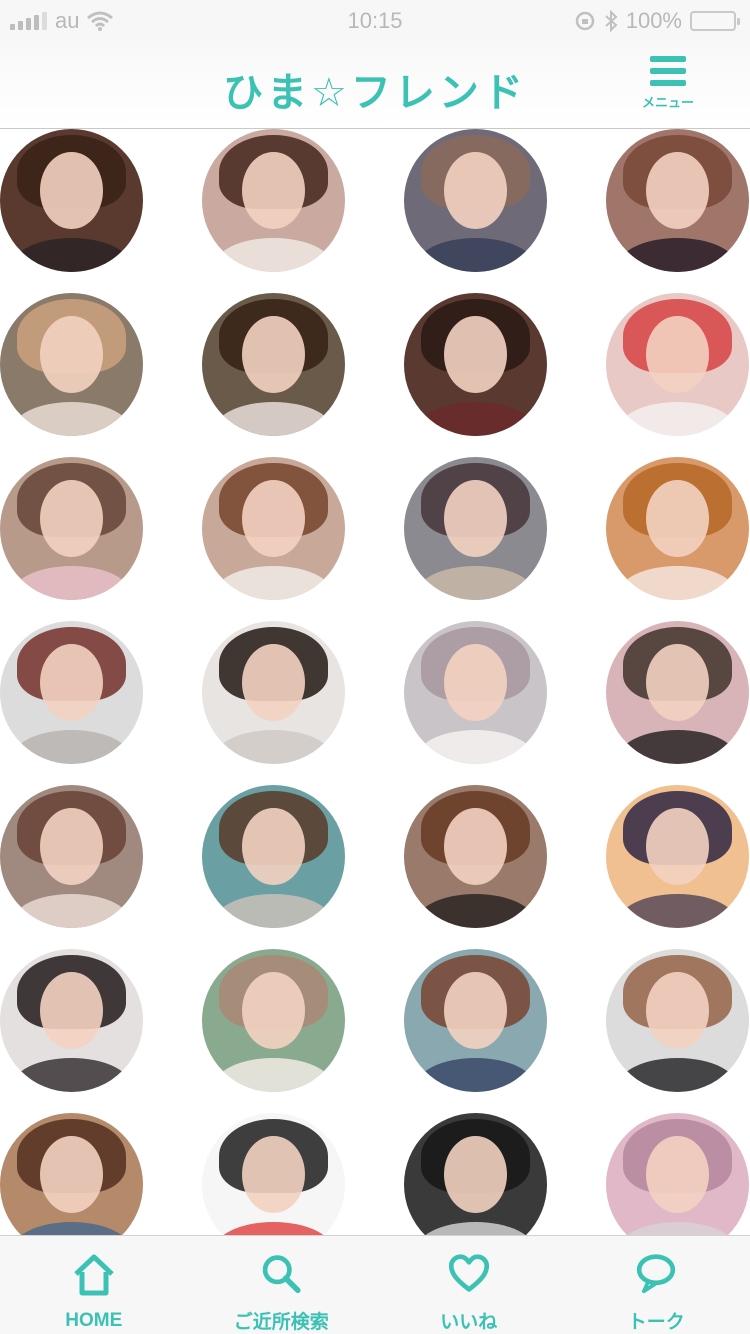 Image resolution: width=750 pixels, height=1334 pixels. Describe the element at coordinates (656, 1274) in the screenshot. I see `chat-icon` at that location.